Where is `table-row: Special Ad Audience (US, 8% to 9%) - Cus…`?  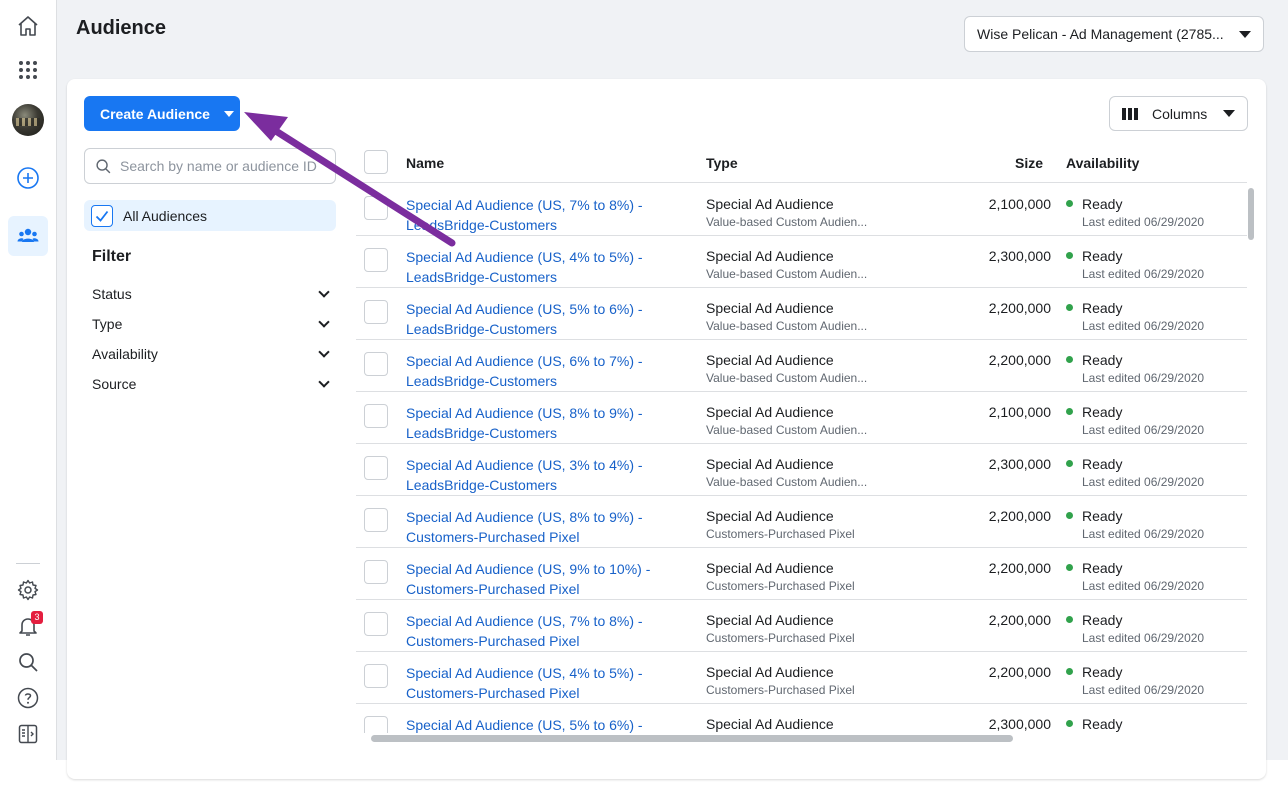 table-row: Special Ad Audience (US, 8% to 9%) - Cus… is located at coordinates (801, 522).